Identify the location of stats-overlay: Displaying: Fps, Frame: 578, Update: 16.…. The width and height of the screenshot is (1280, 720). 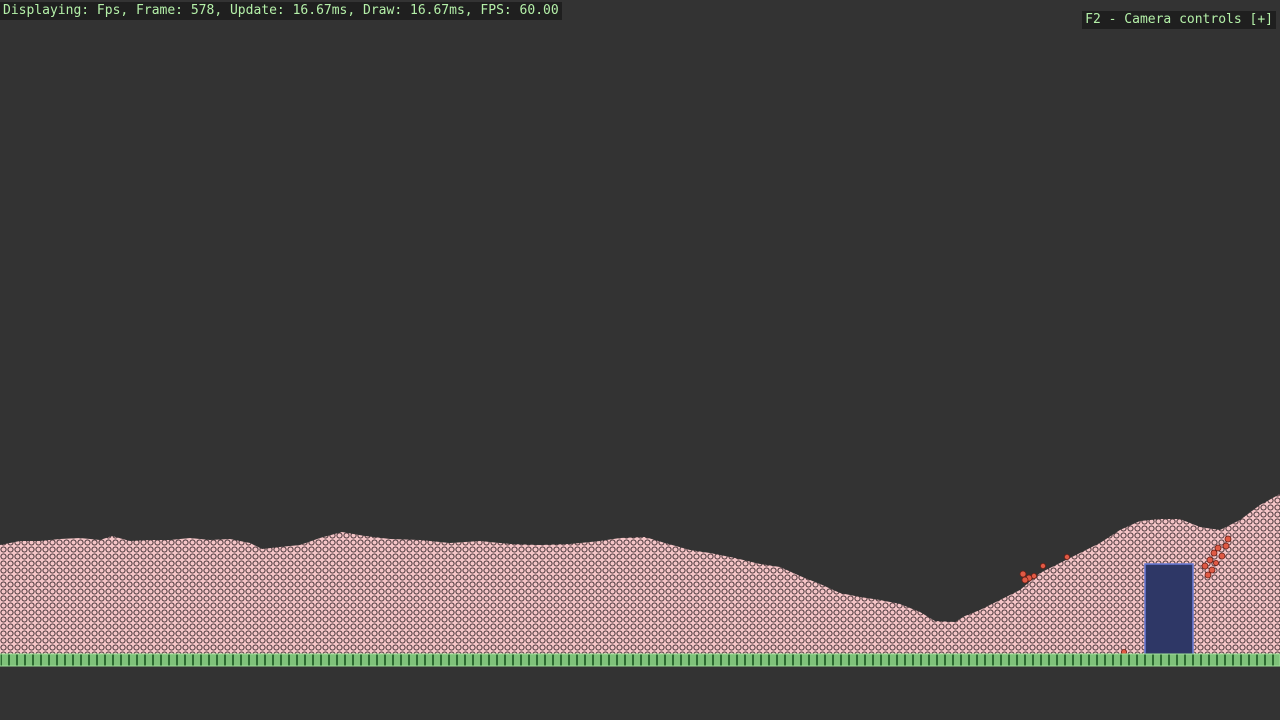
(281, 11).